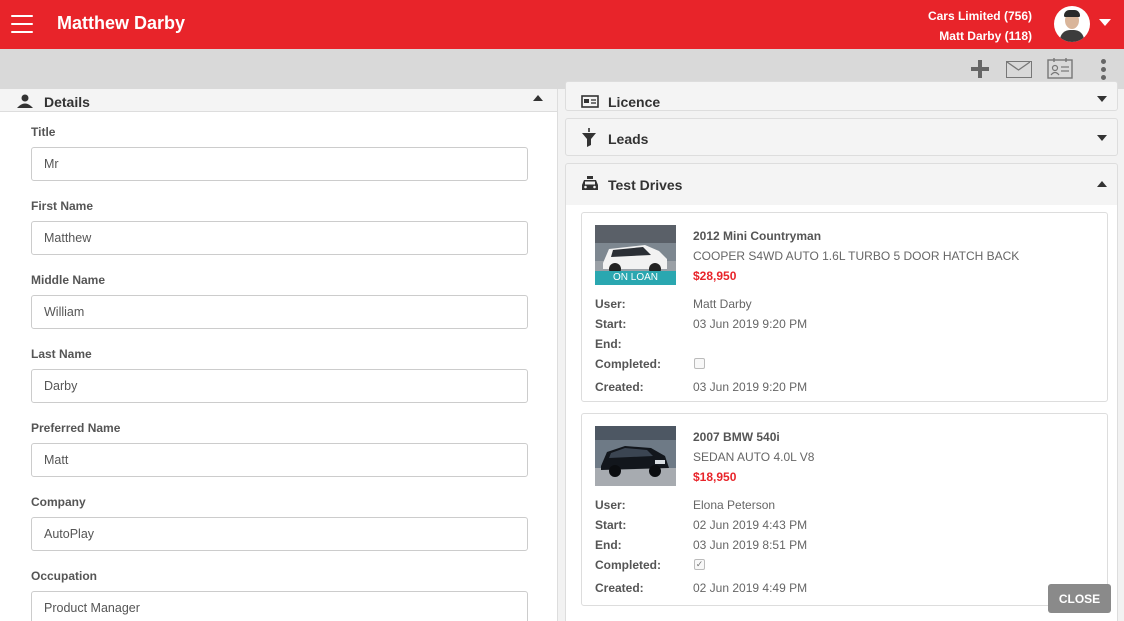 Image resolution: width=1124 pixels, height=621 pixels. I want to click on car-price: $18,950, so click(715, 477).